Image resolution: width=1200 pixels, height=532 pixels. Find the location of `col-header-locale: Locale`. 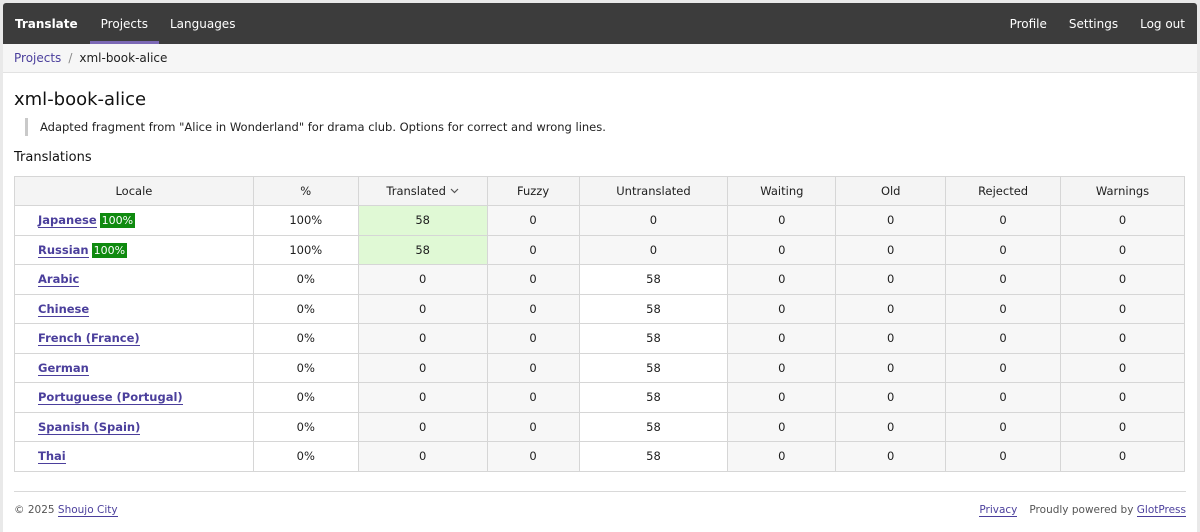

col-header-locale: Locale is located at coordinates (134, 191).